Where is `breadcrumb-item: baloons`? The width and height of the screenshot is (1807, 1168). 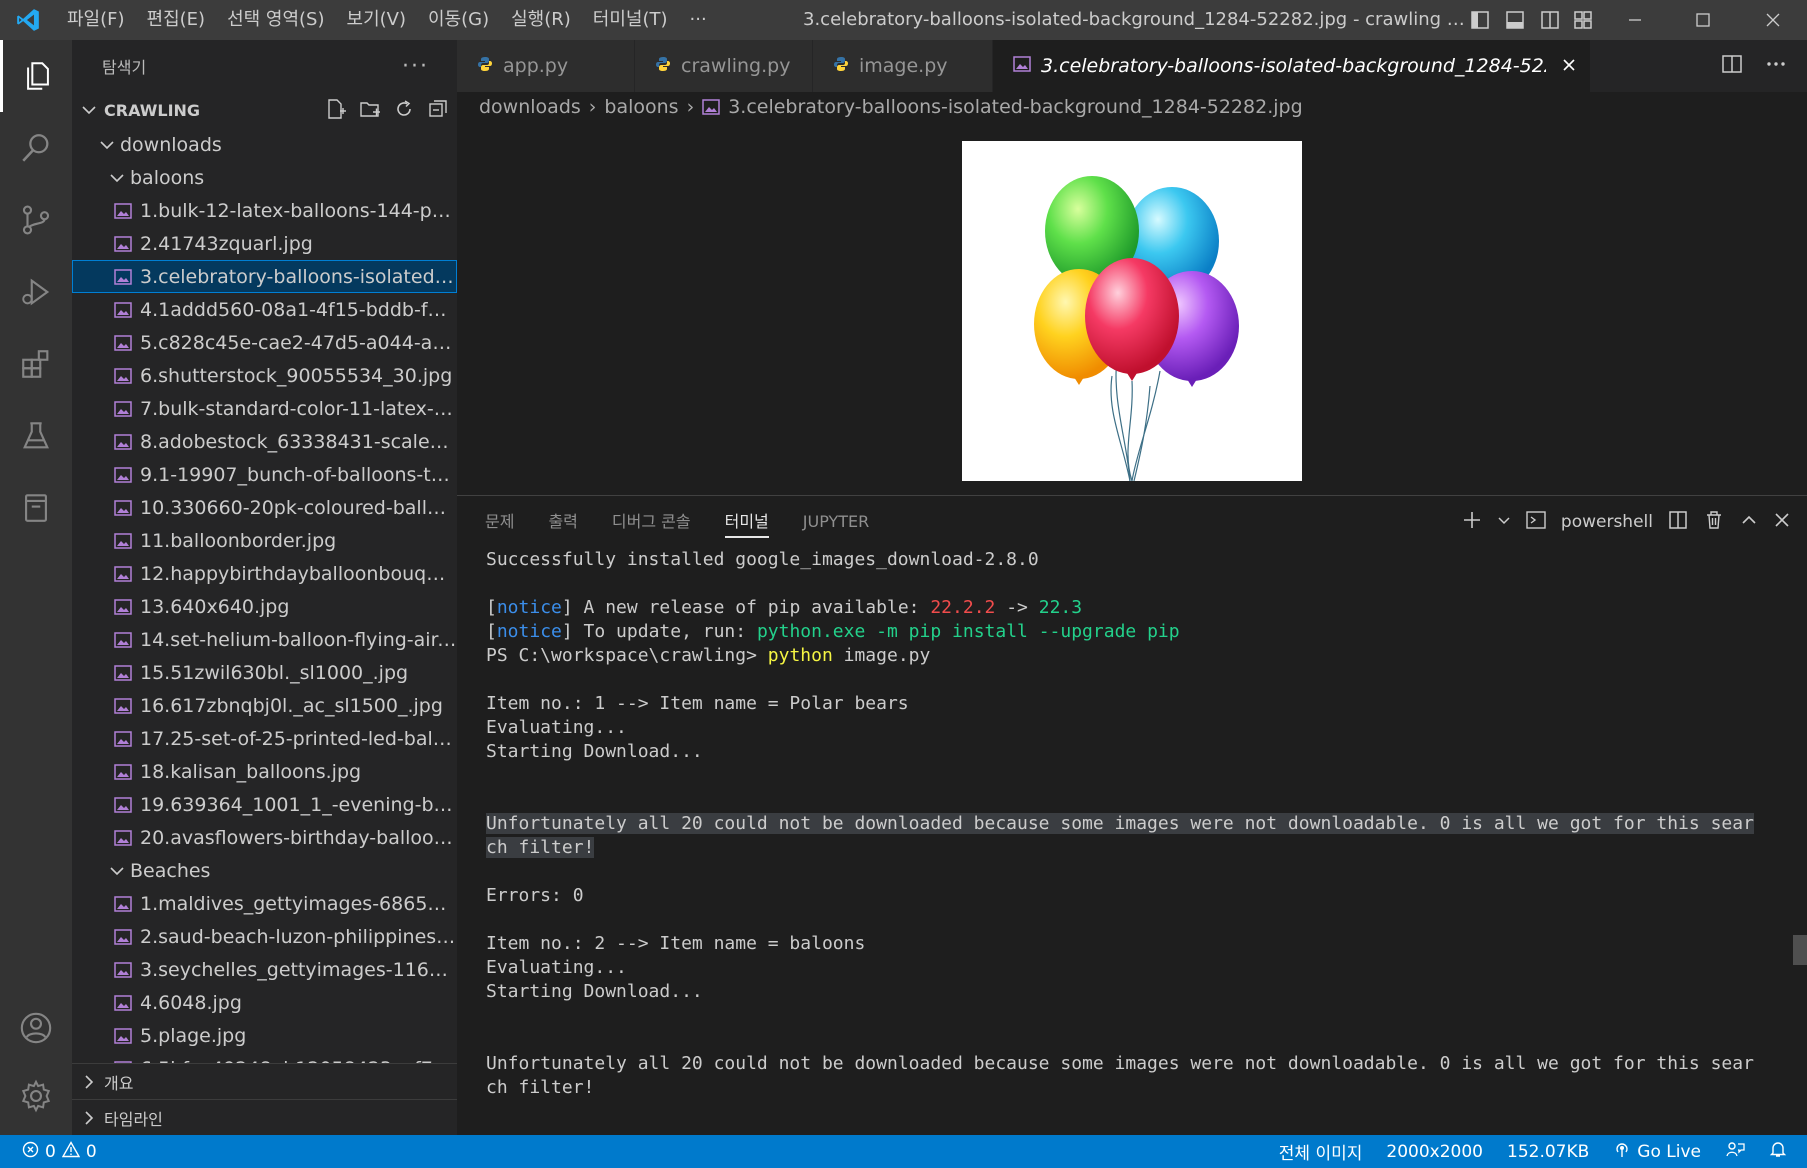 breadcrumb-item: baloons is located at coordinates (641, 107).